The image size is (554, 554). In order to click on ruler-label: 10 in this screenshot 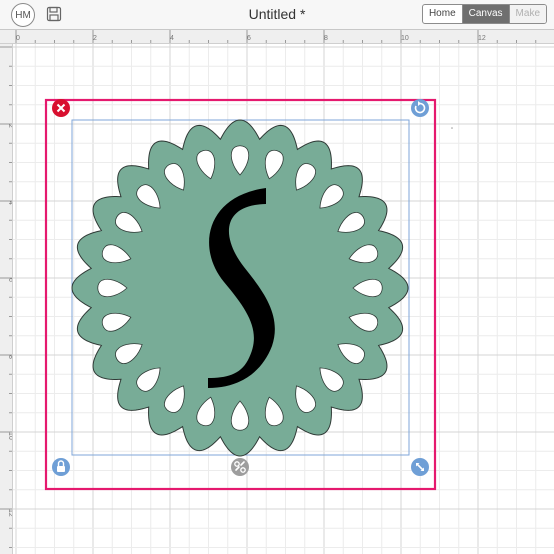, I will do `click(405, 38)`.